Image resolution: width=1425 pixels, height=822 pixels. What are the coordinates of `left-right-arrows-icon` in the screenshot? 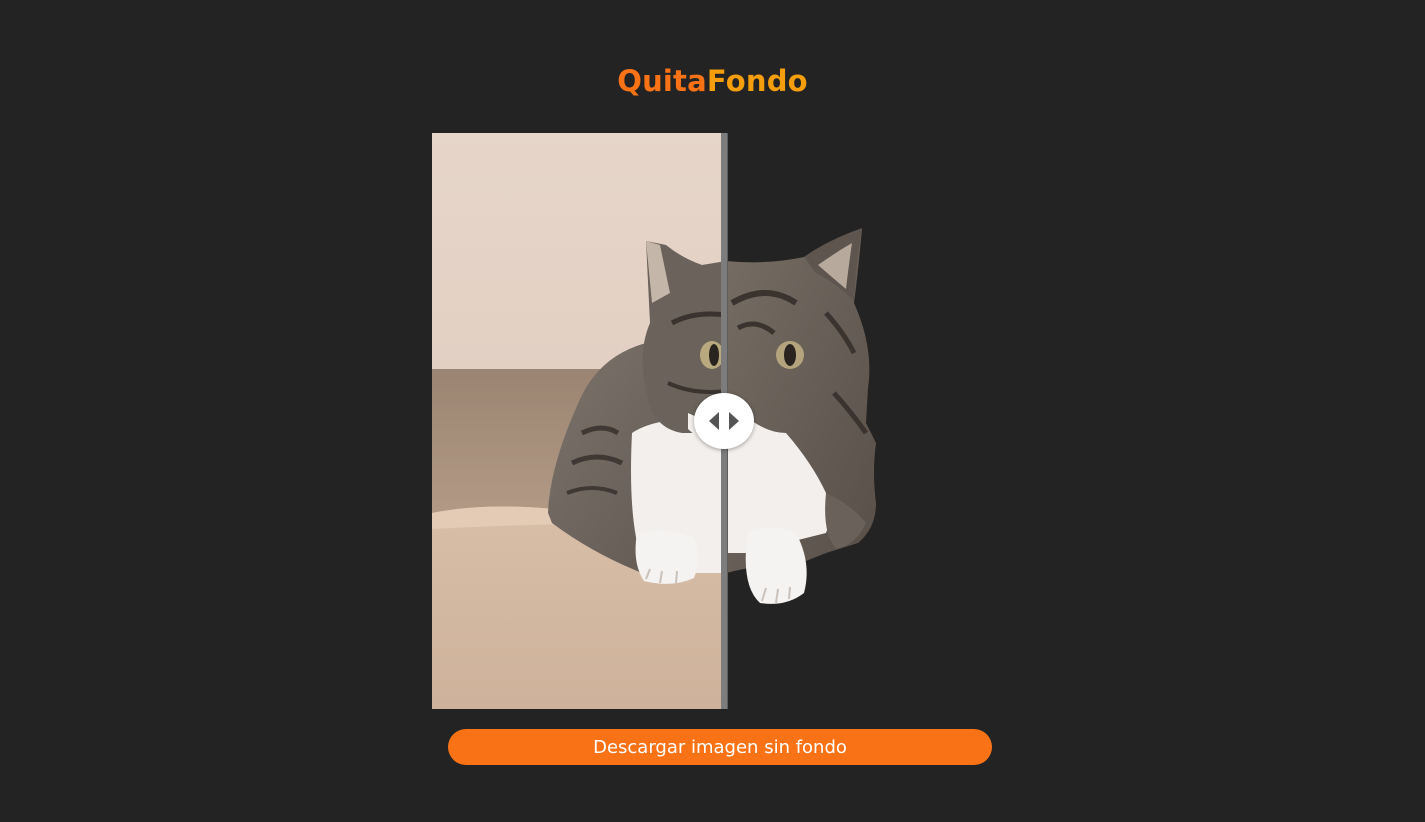 It's located at (724, 421).